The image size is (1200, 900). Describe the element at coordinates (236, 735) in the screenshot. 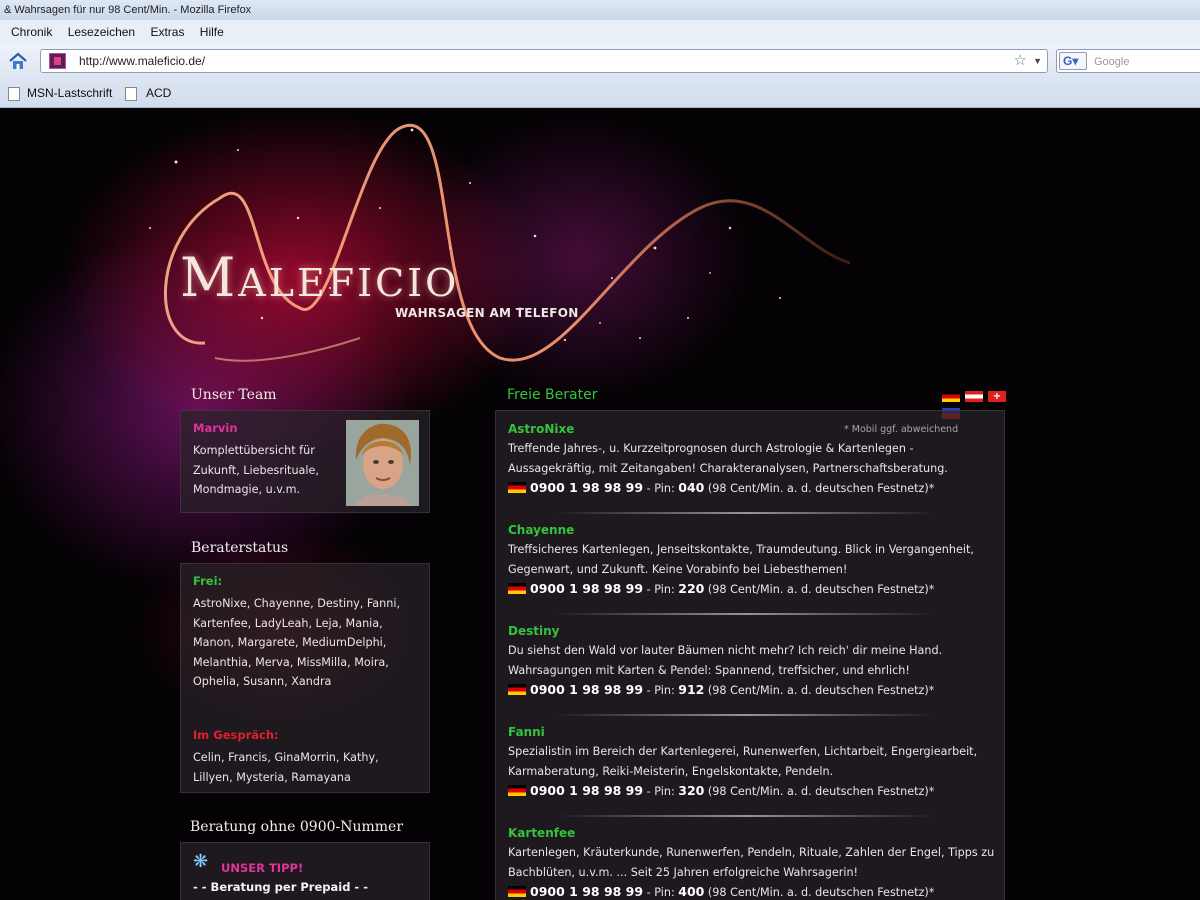

I see `status-busy-label: Im Gespräch:` at that location.